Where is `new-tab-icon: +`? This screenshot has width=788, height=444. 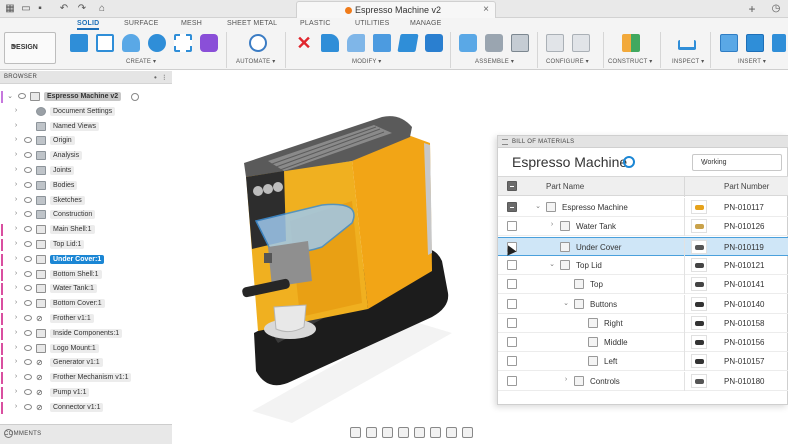
new-tab-icon: + is located at coordinates (752, 9).